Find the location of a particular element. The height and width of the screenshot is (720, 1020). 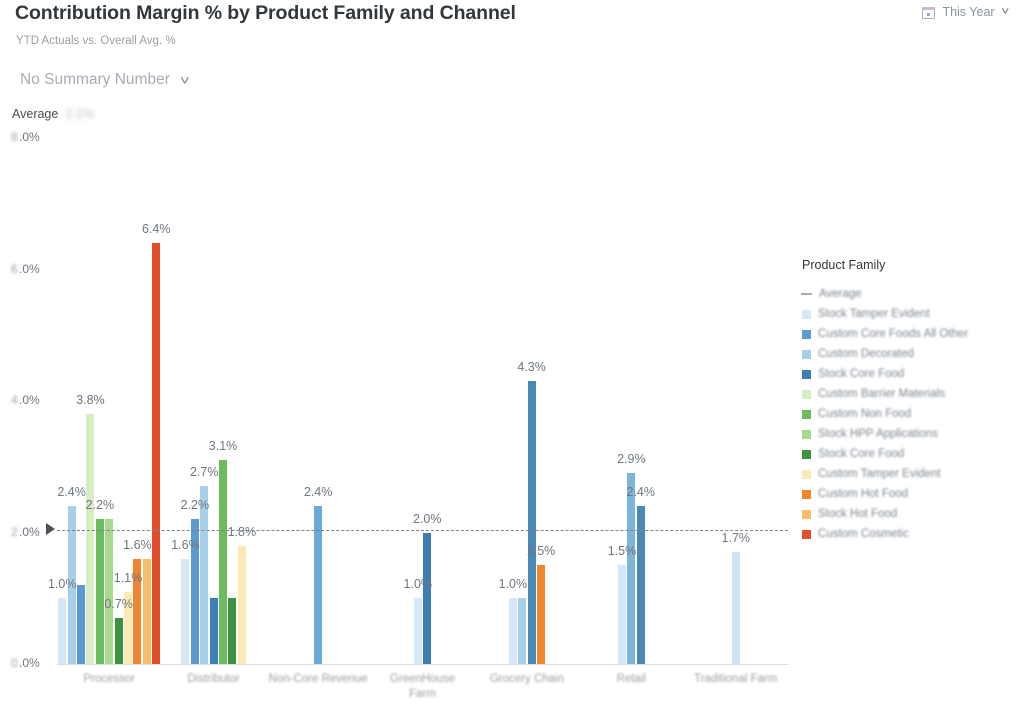

legend-item-label: Custom Non Food is located at coordinates (865, 414).